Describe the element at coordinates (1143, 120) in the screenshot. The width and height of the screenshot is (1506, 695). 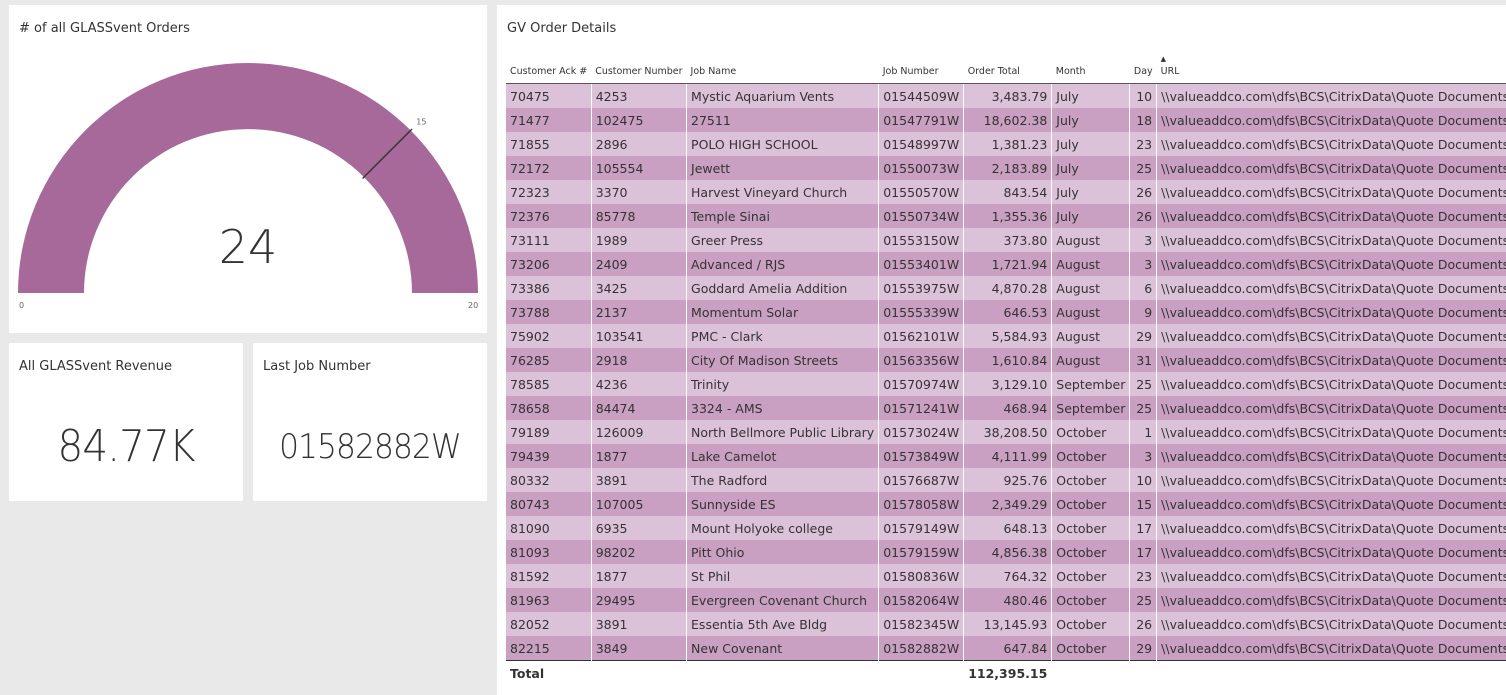
I see `cell-day: 18` at that location.